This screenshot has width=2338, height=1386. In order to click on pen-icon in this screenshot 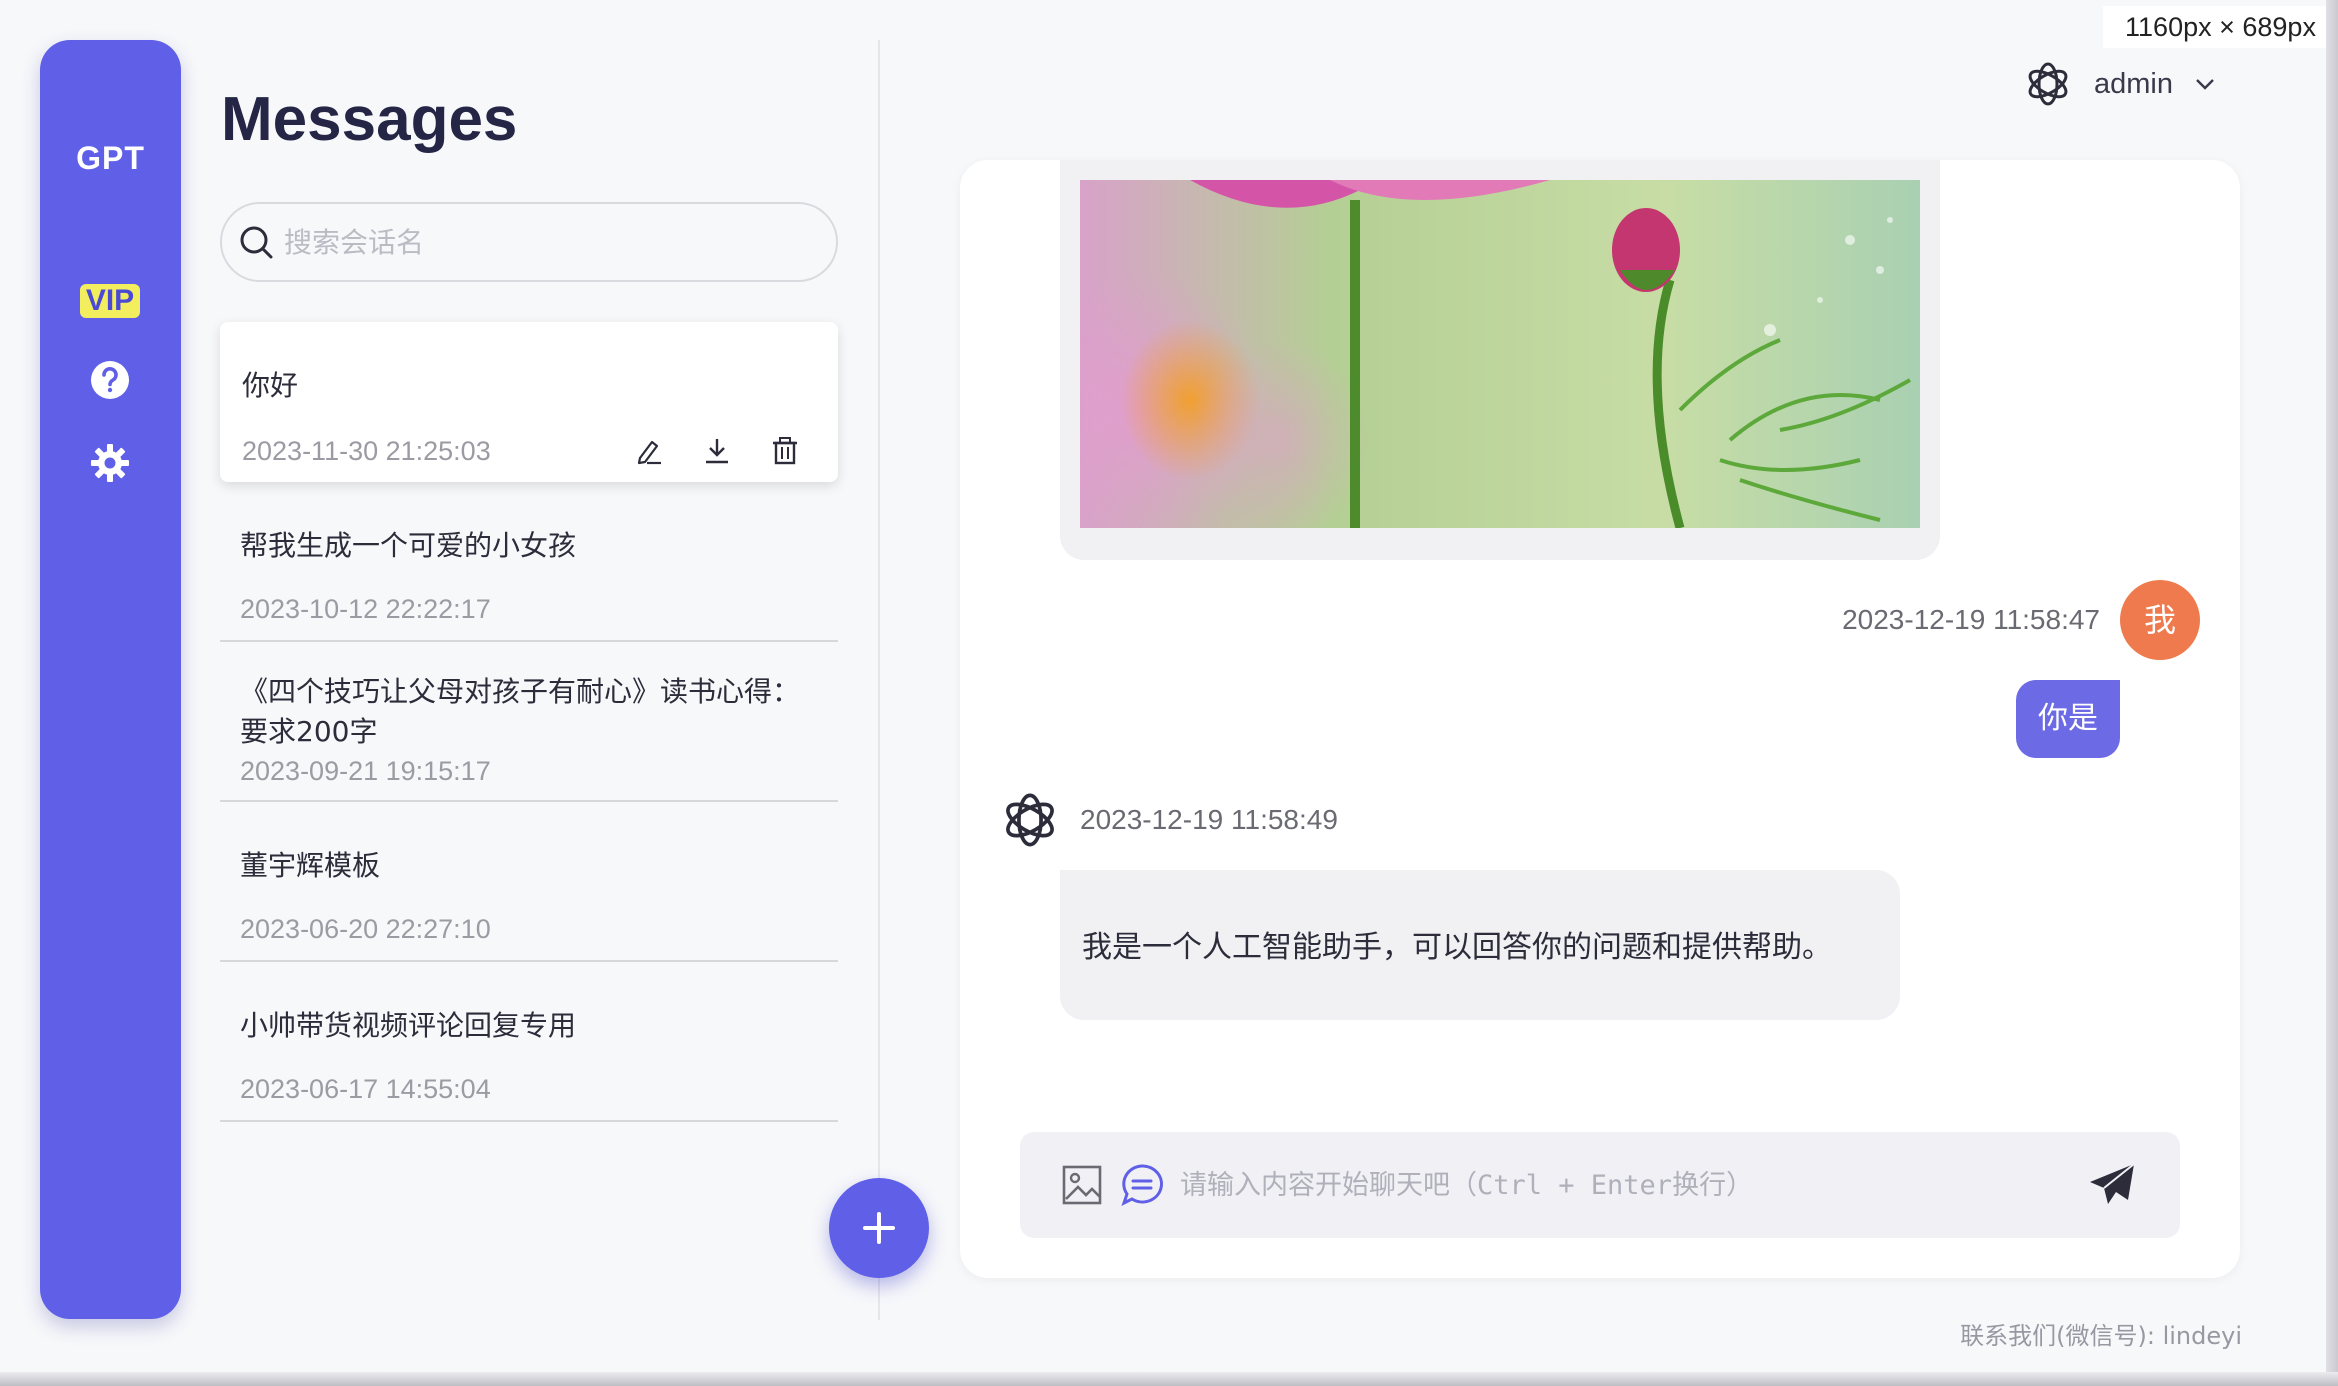, I will do `click(649, 452)`.